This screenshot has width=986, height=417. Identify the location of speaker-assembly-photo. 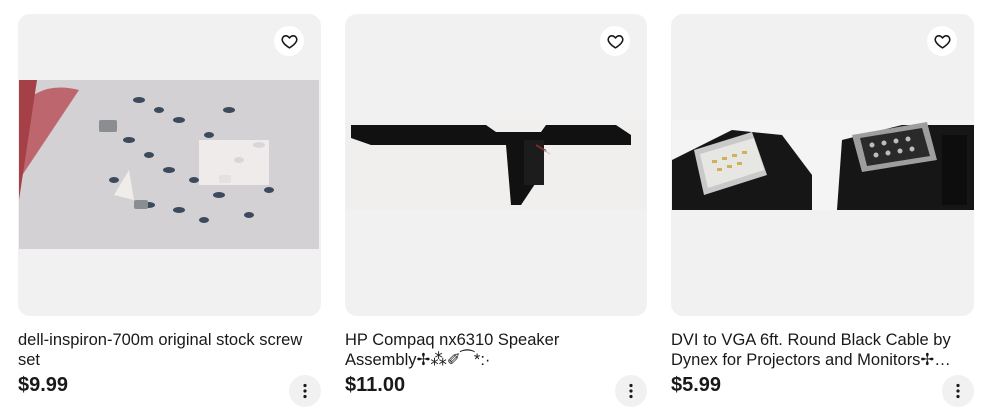
(496, 165).